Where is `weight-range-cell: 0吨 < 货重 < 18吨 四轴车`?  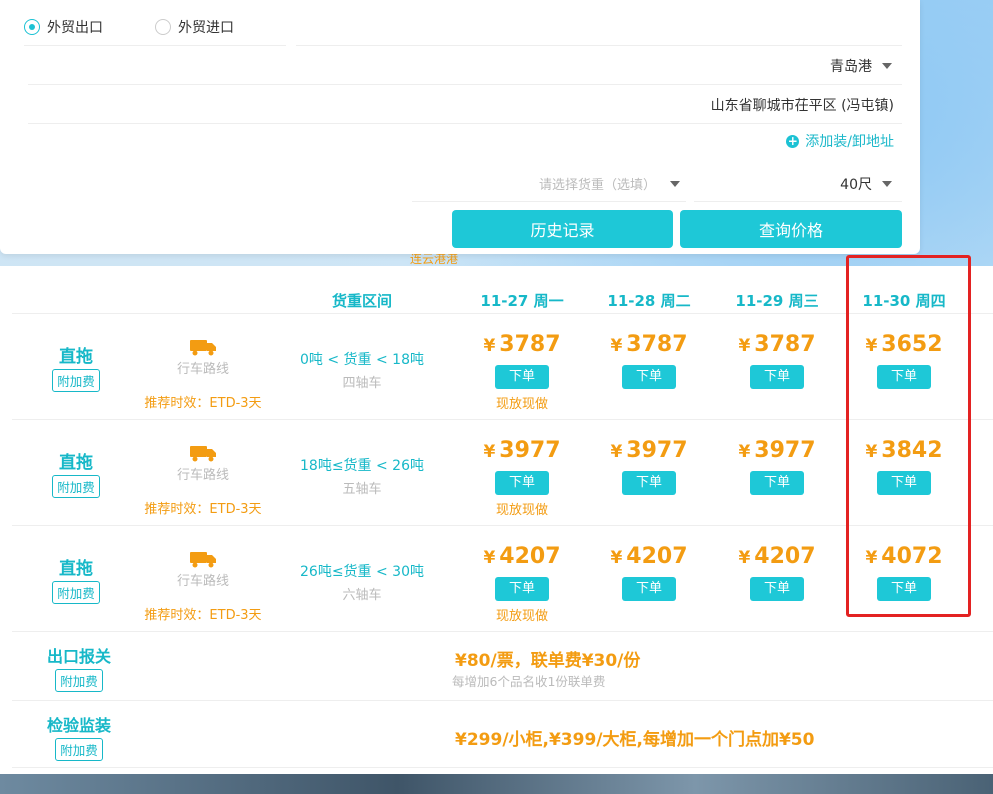 weight-range-cell: 0吨 < 货重 < 18吨 四轴车 is located at coordinates (362, 370).